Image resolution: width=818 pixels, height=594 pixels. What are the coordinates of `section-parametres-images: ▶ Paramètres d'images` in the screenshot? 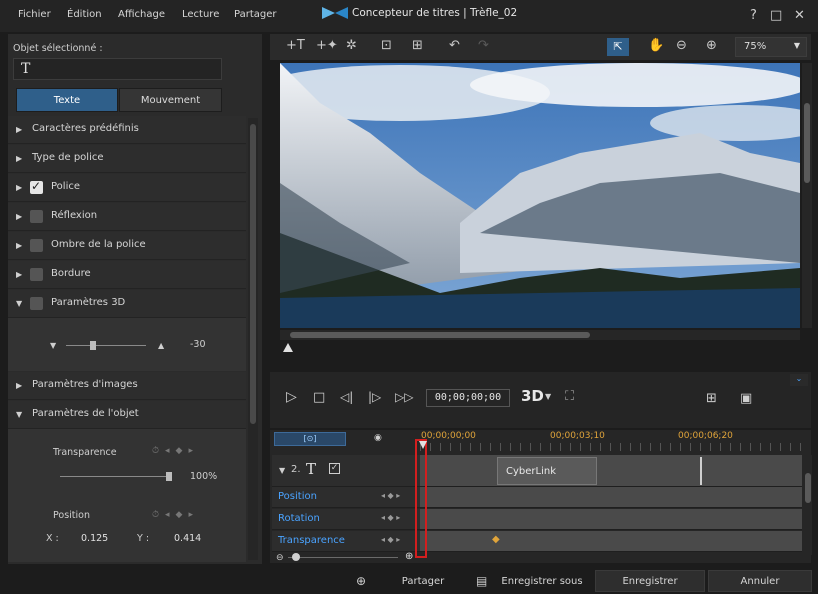 It's located at (127, 386).